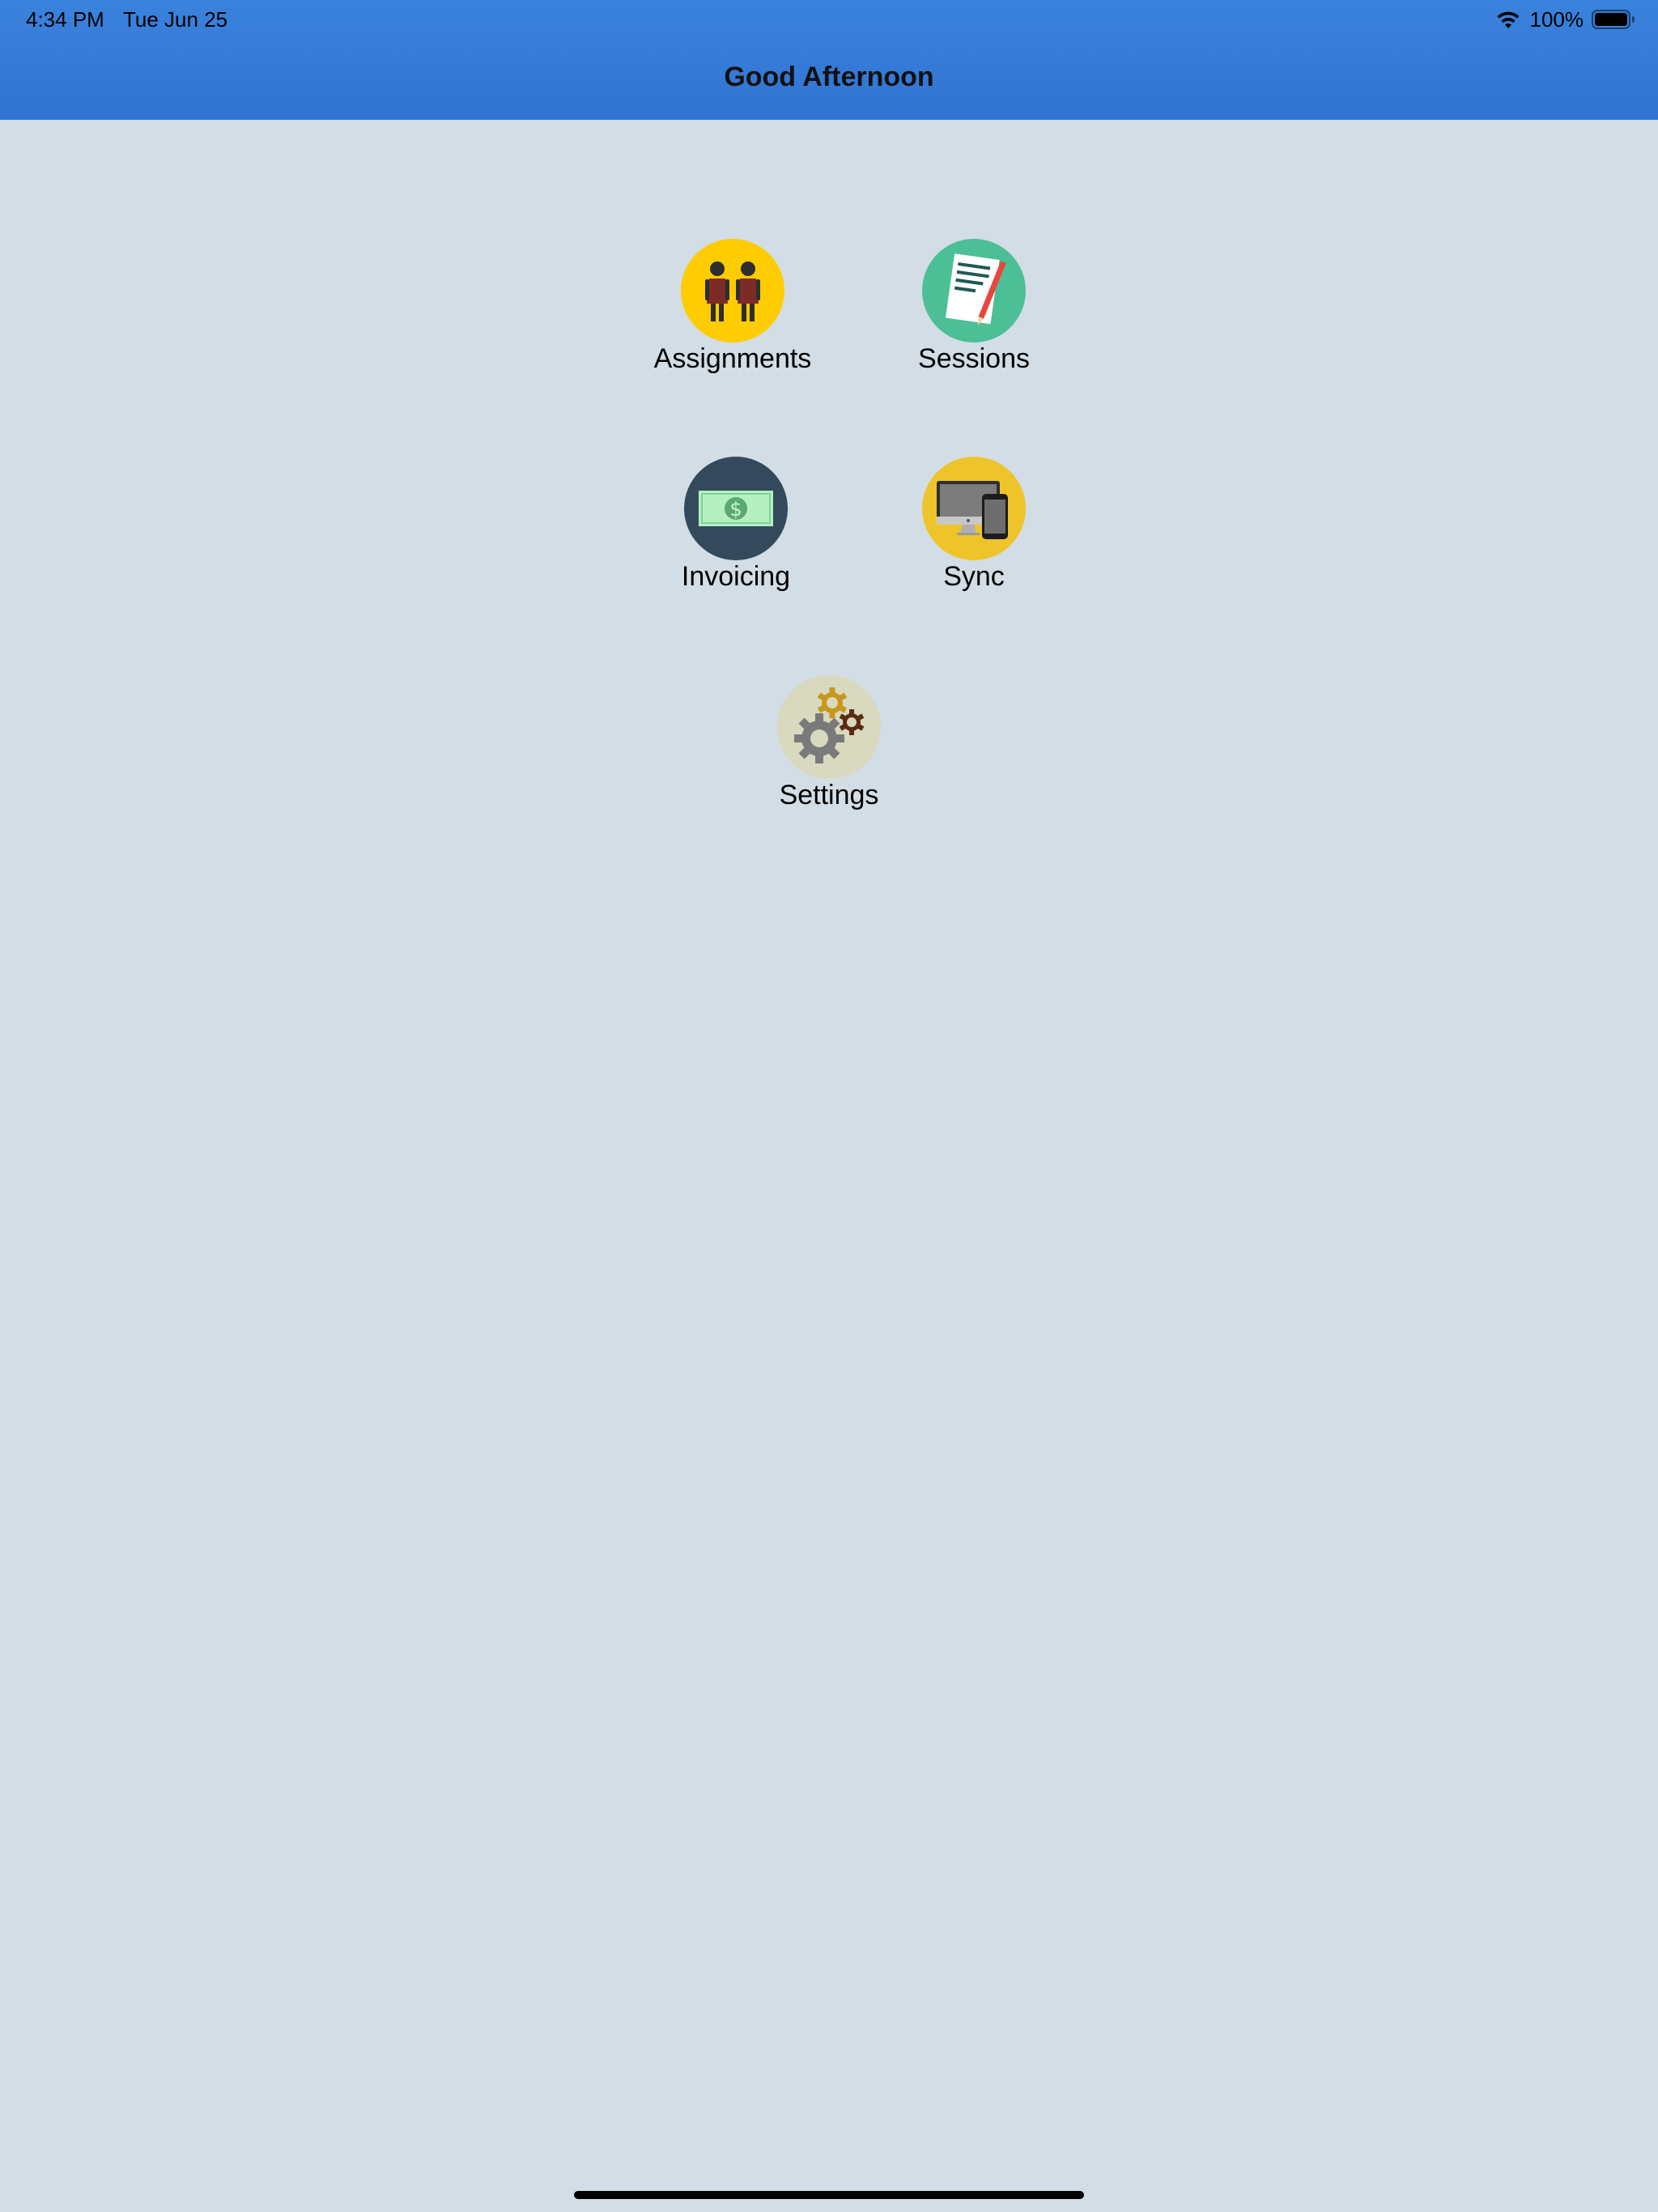 The image size is (1658, 2212). Describe the element at coordinates (1508, 19) in the screenshot. I see `wifi-icon` at that location.